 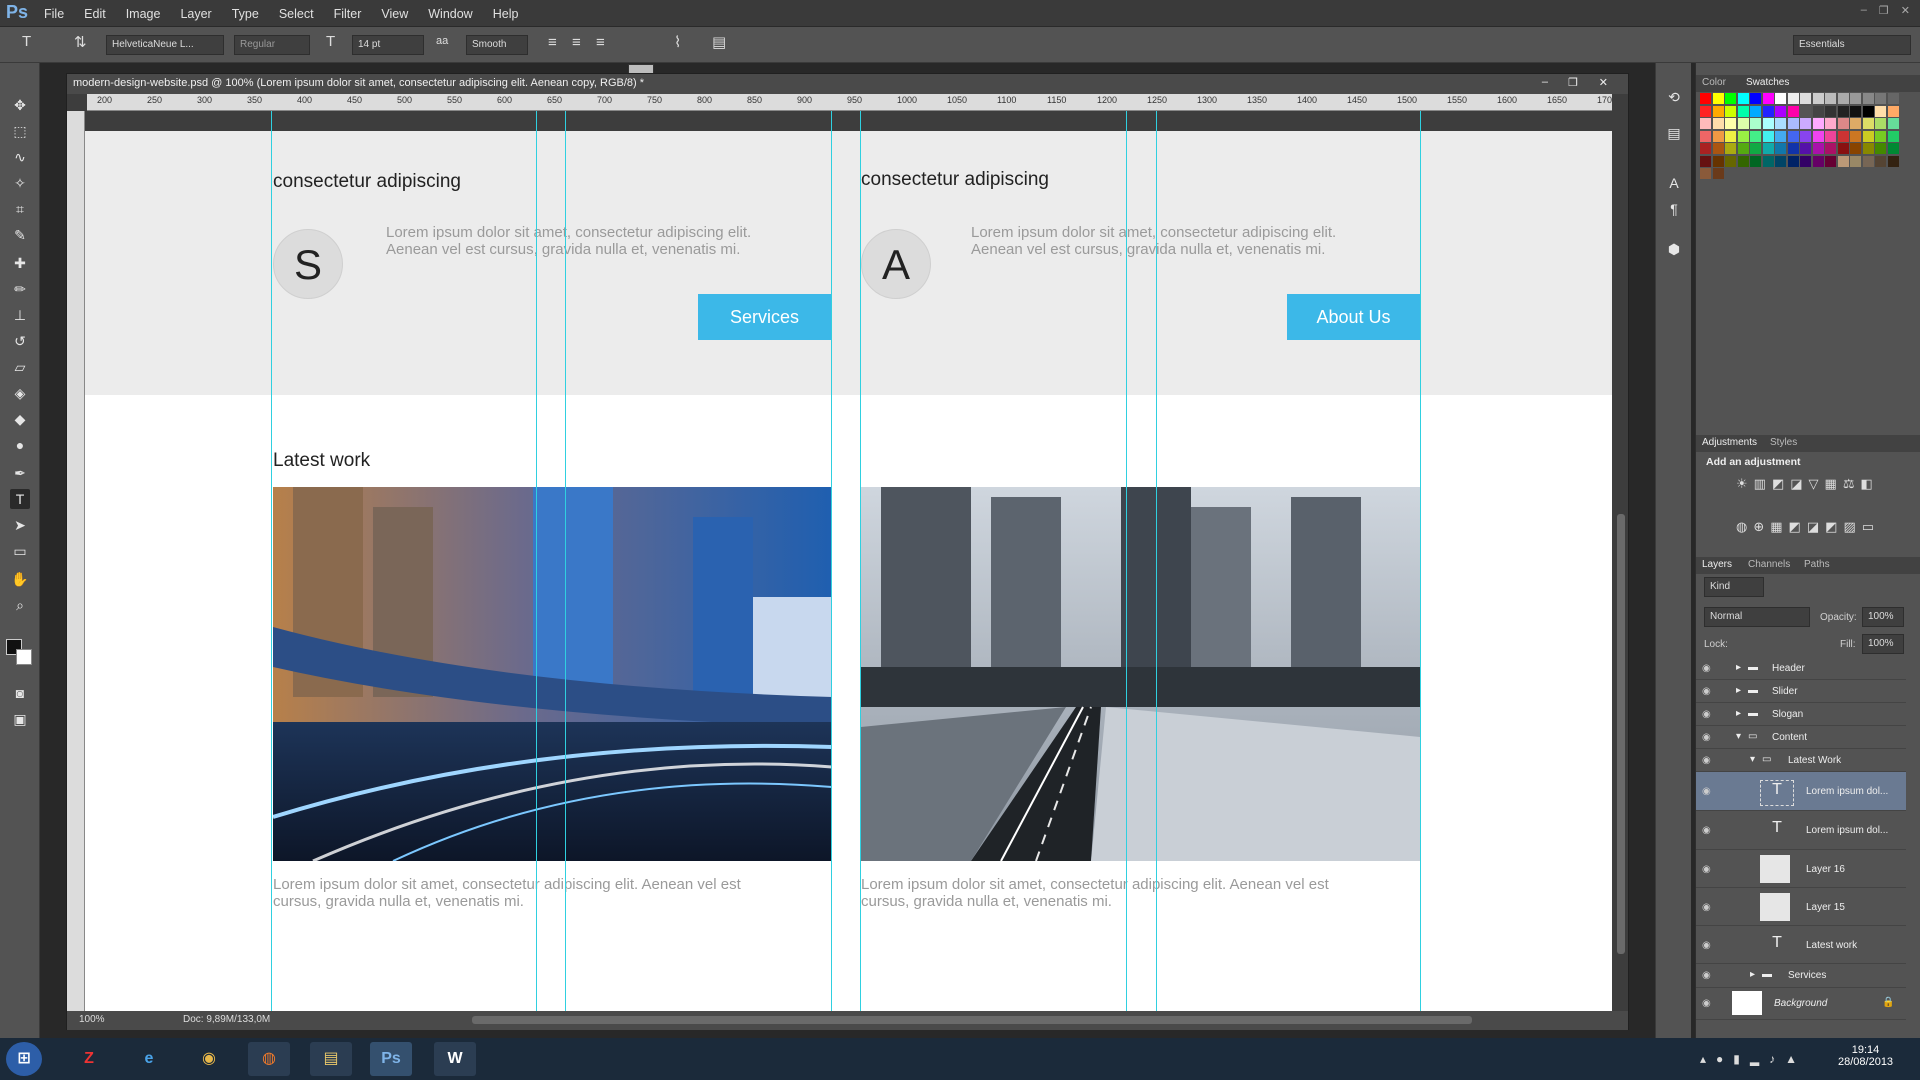 I want to click on font-size-select: 14 pt, so click(x=388, y=45).